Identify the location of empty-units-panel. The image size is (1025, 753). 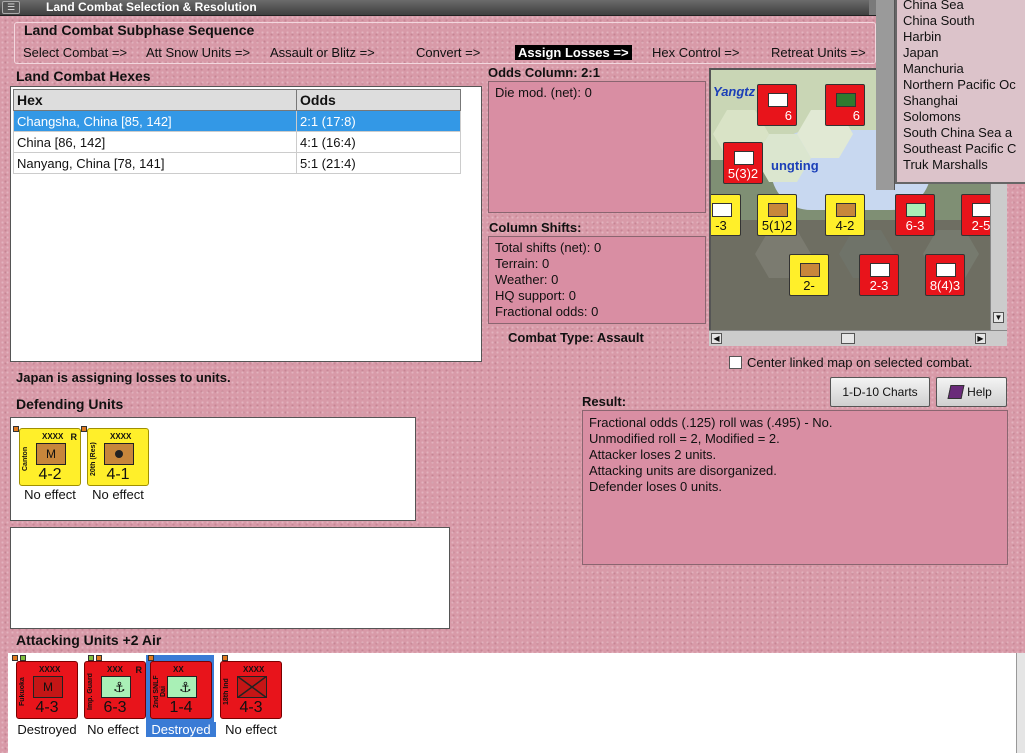
(230, 578).